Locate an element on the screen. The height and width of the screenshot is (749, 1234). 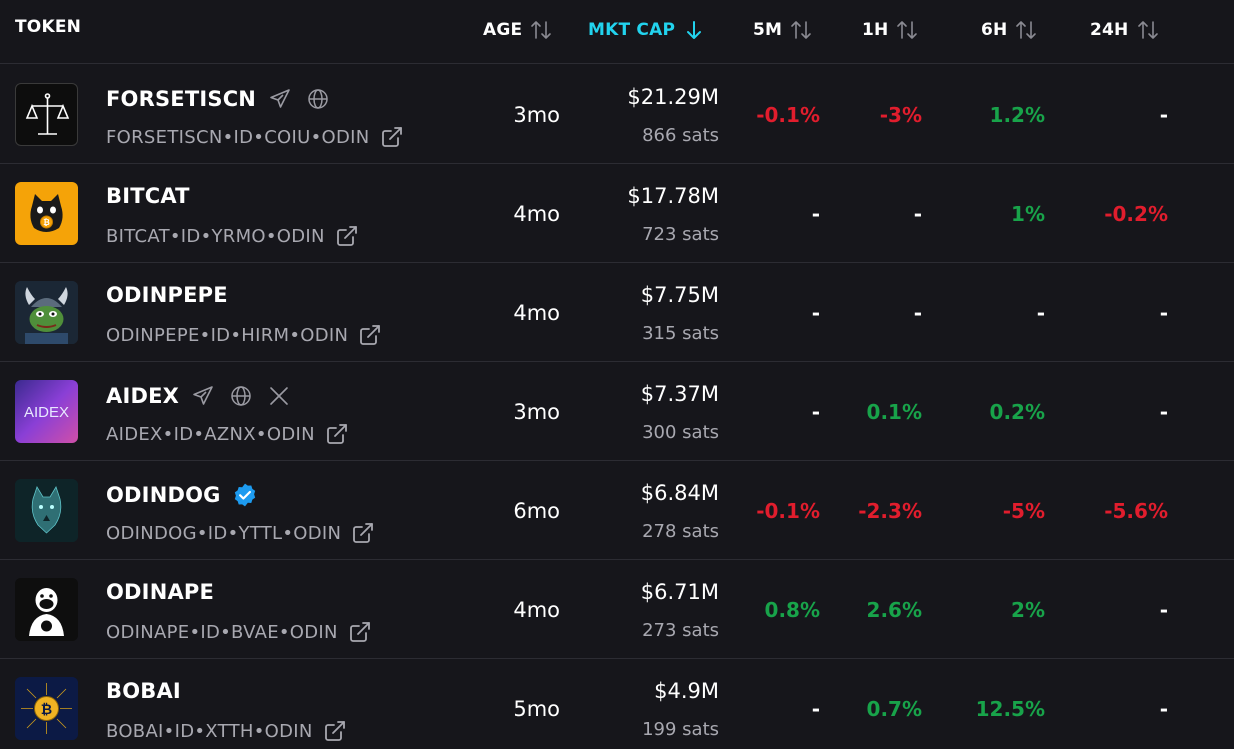
token-age: 5mo is located at coordinates (536, 709).